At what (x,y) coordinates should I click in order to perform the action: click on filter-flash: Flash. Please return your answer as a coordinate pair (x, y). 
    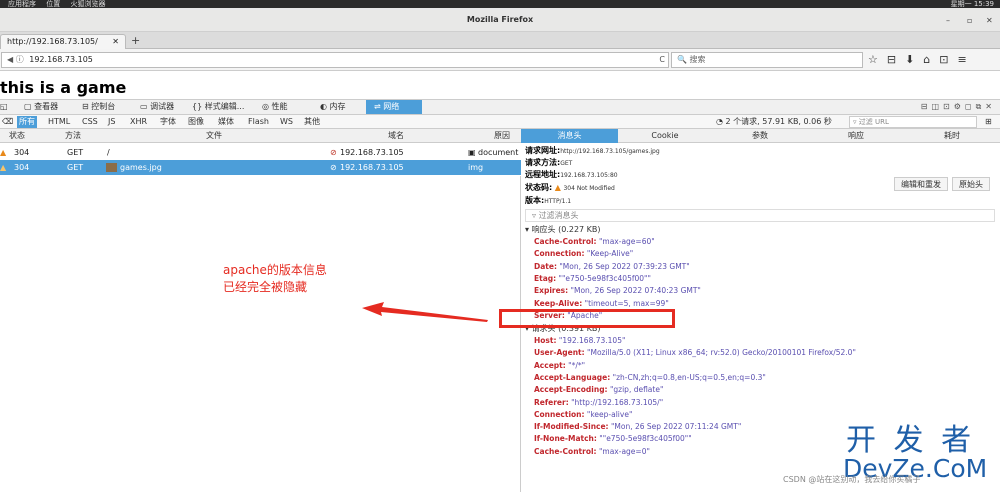
    Looking at the image, I should click on (258, 122).